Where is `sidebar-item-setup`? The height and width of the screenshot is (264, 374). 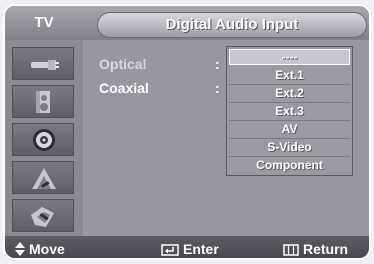
sidebar-item-setup is located at coordinates (43, 177).